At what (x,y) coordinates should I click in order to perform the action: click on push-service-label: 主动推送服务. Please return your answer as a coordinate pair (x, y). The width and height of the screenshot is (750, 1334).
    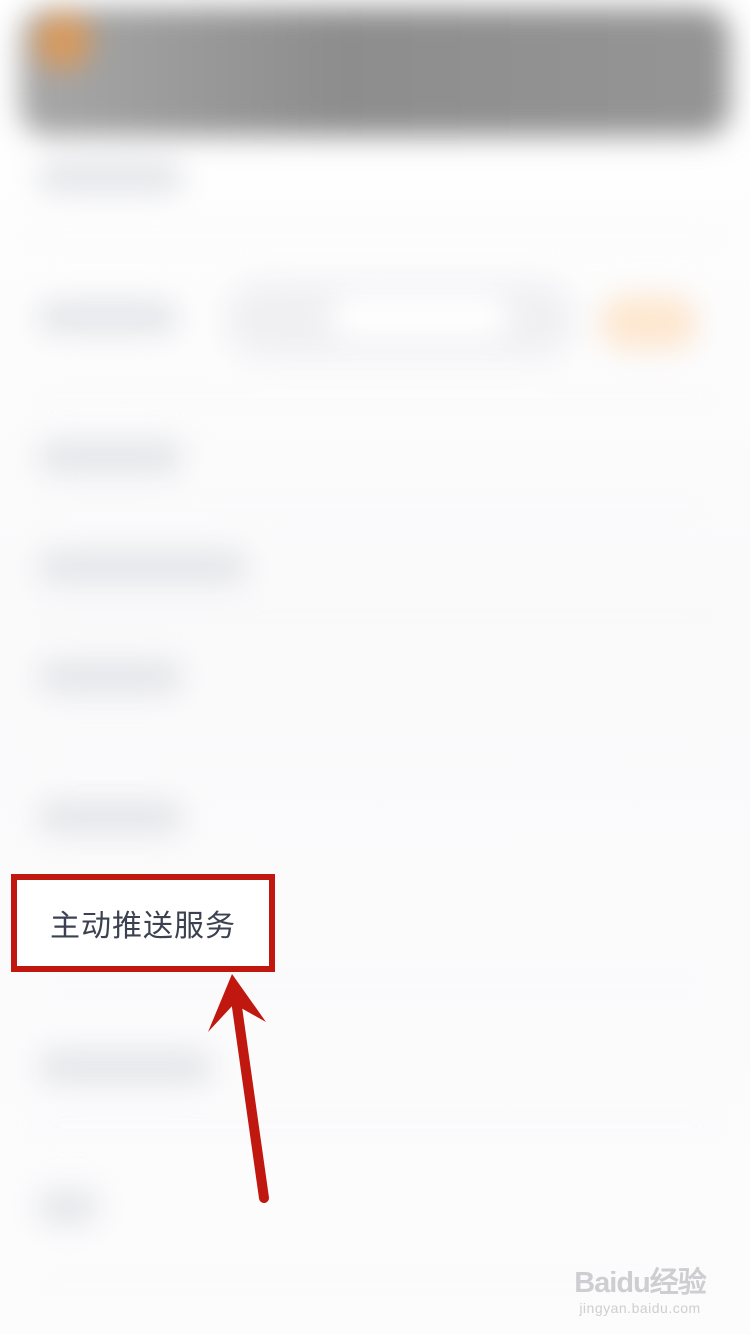
    Looking at the image, I should click on (143, 926).